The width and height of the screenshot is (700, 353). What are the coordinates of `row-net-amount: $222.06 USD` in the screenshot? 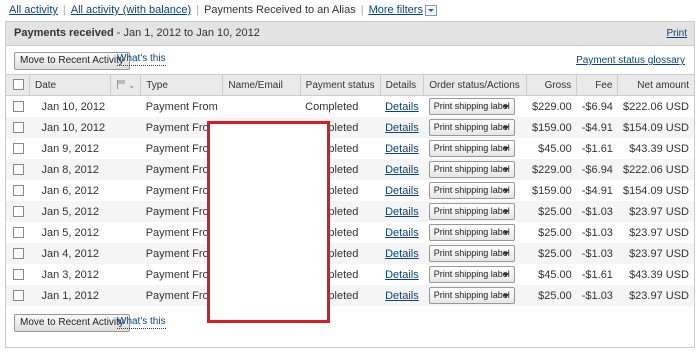 It's located at (655, 106).